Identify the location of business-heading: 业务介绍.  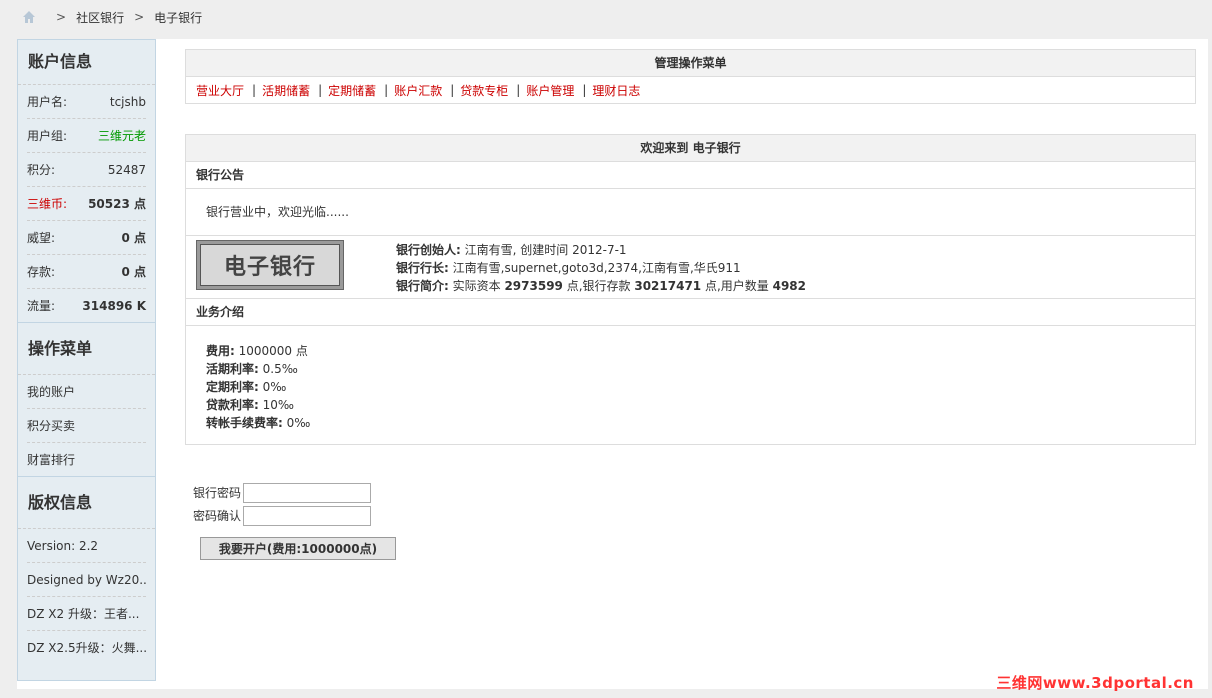
(690, 312).